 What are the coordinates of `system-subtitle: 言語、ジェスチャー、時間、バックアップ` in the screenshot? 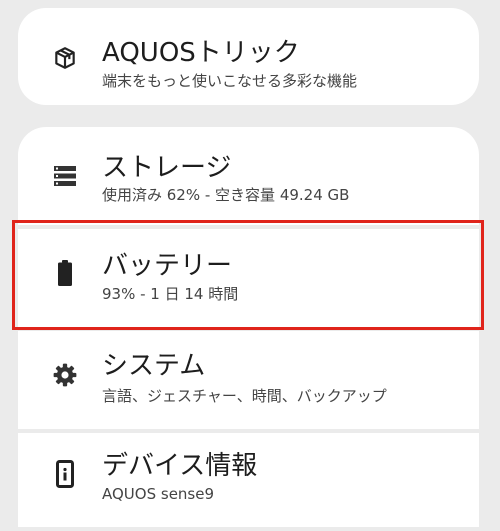 It's located at (244, 396).